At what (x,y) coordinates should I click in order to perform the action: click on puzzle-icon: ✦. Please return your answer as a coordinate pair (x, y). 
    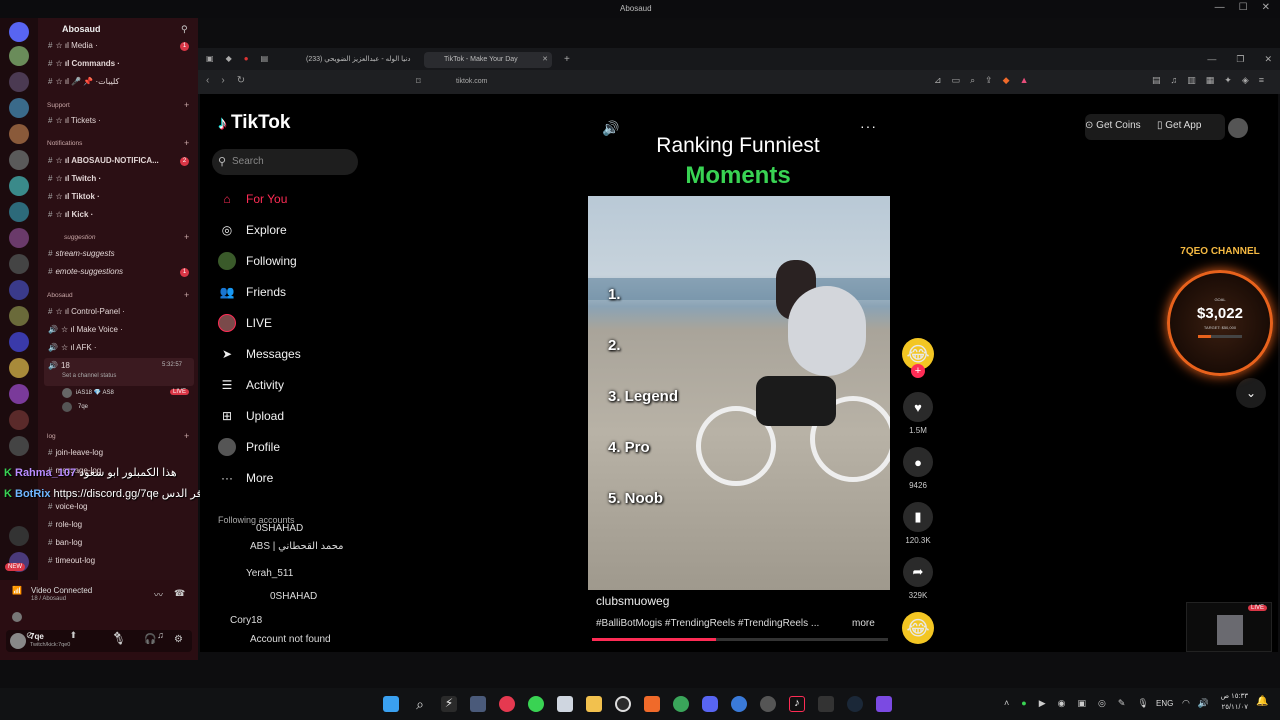
    Looking at the image, I should click on (1228, 80).